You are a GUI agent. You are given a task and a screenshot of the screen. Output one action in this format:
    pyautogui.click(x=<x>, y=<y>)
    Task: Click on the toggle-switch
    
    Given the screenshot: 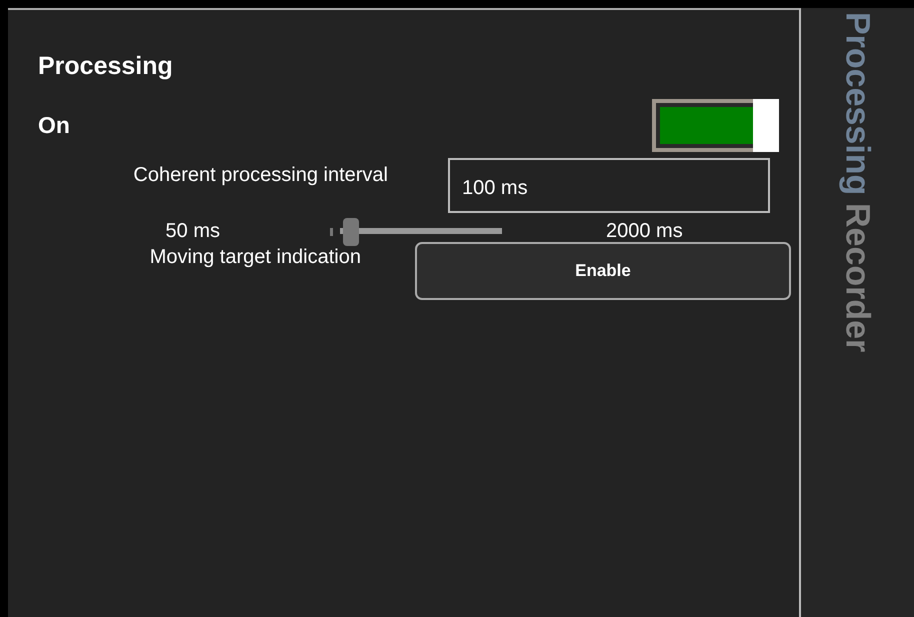 What is the action you would take?
    pyautogui.click(x=715, y=125)
    